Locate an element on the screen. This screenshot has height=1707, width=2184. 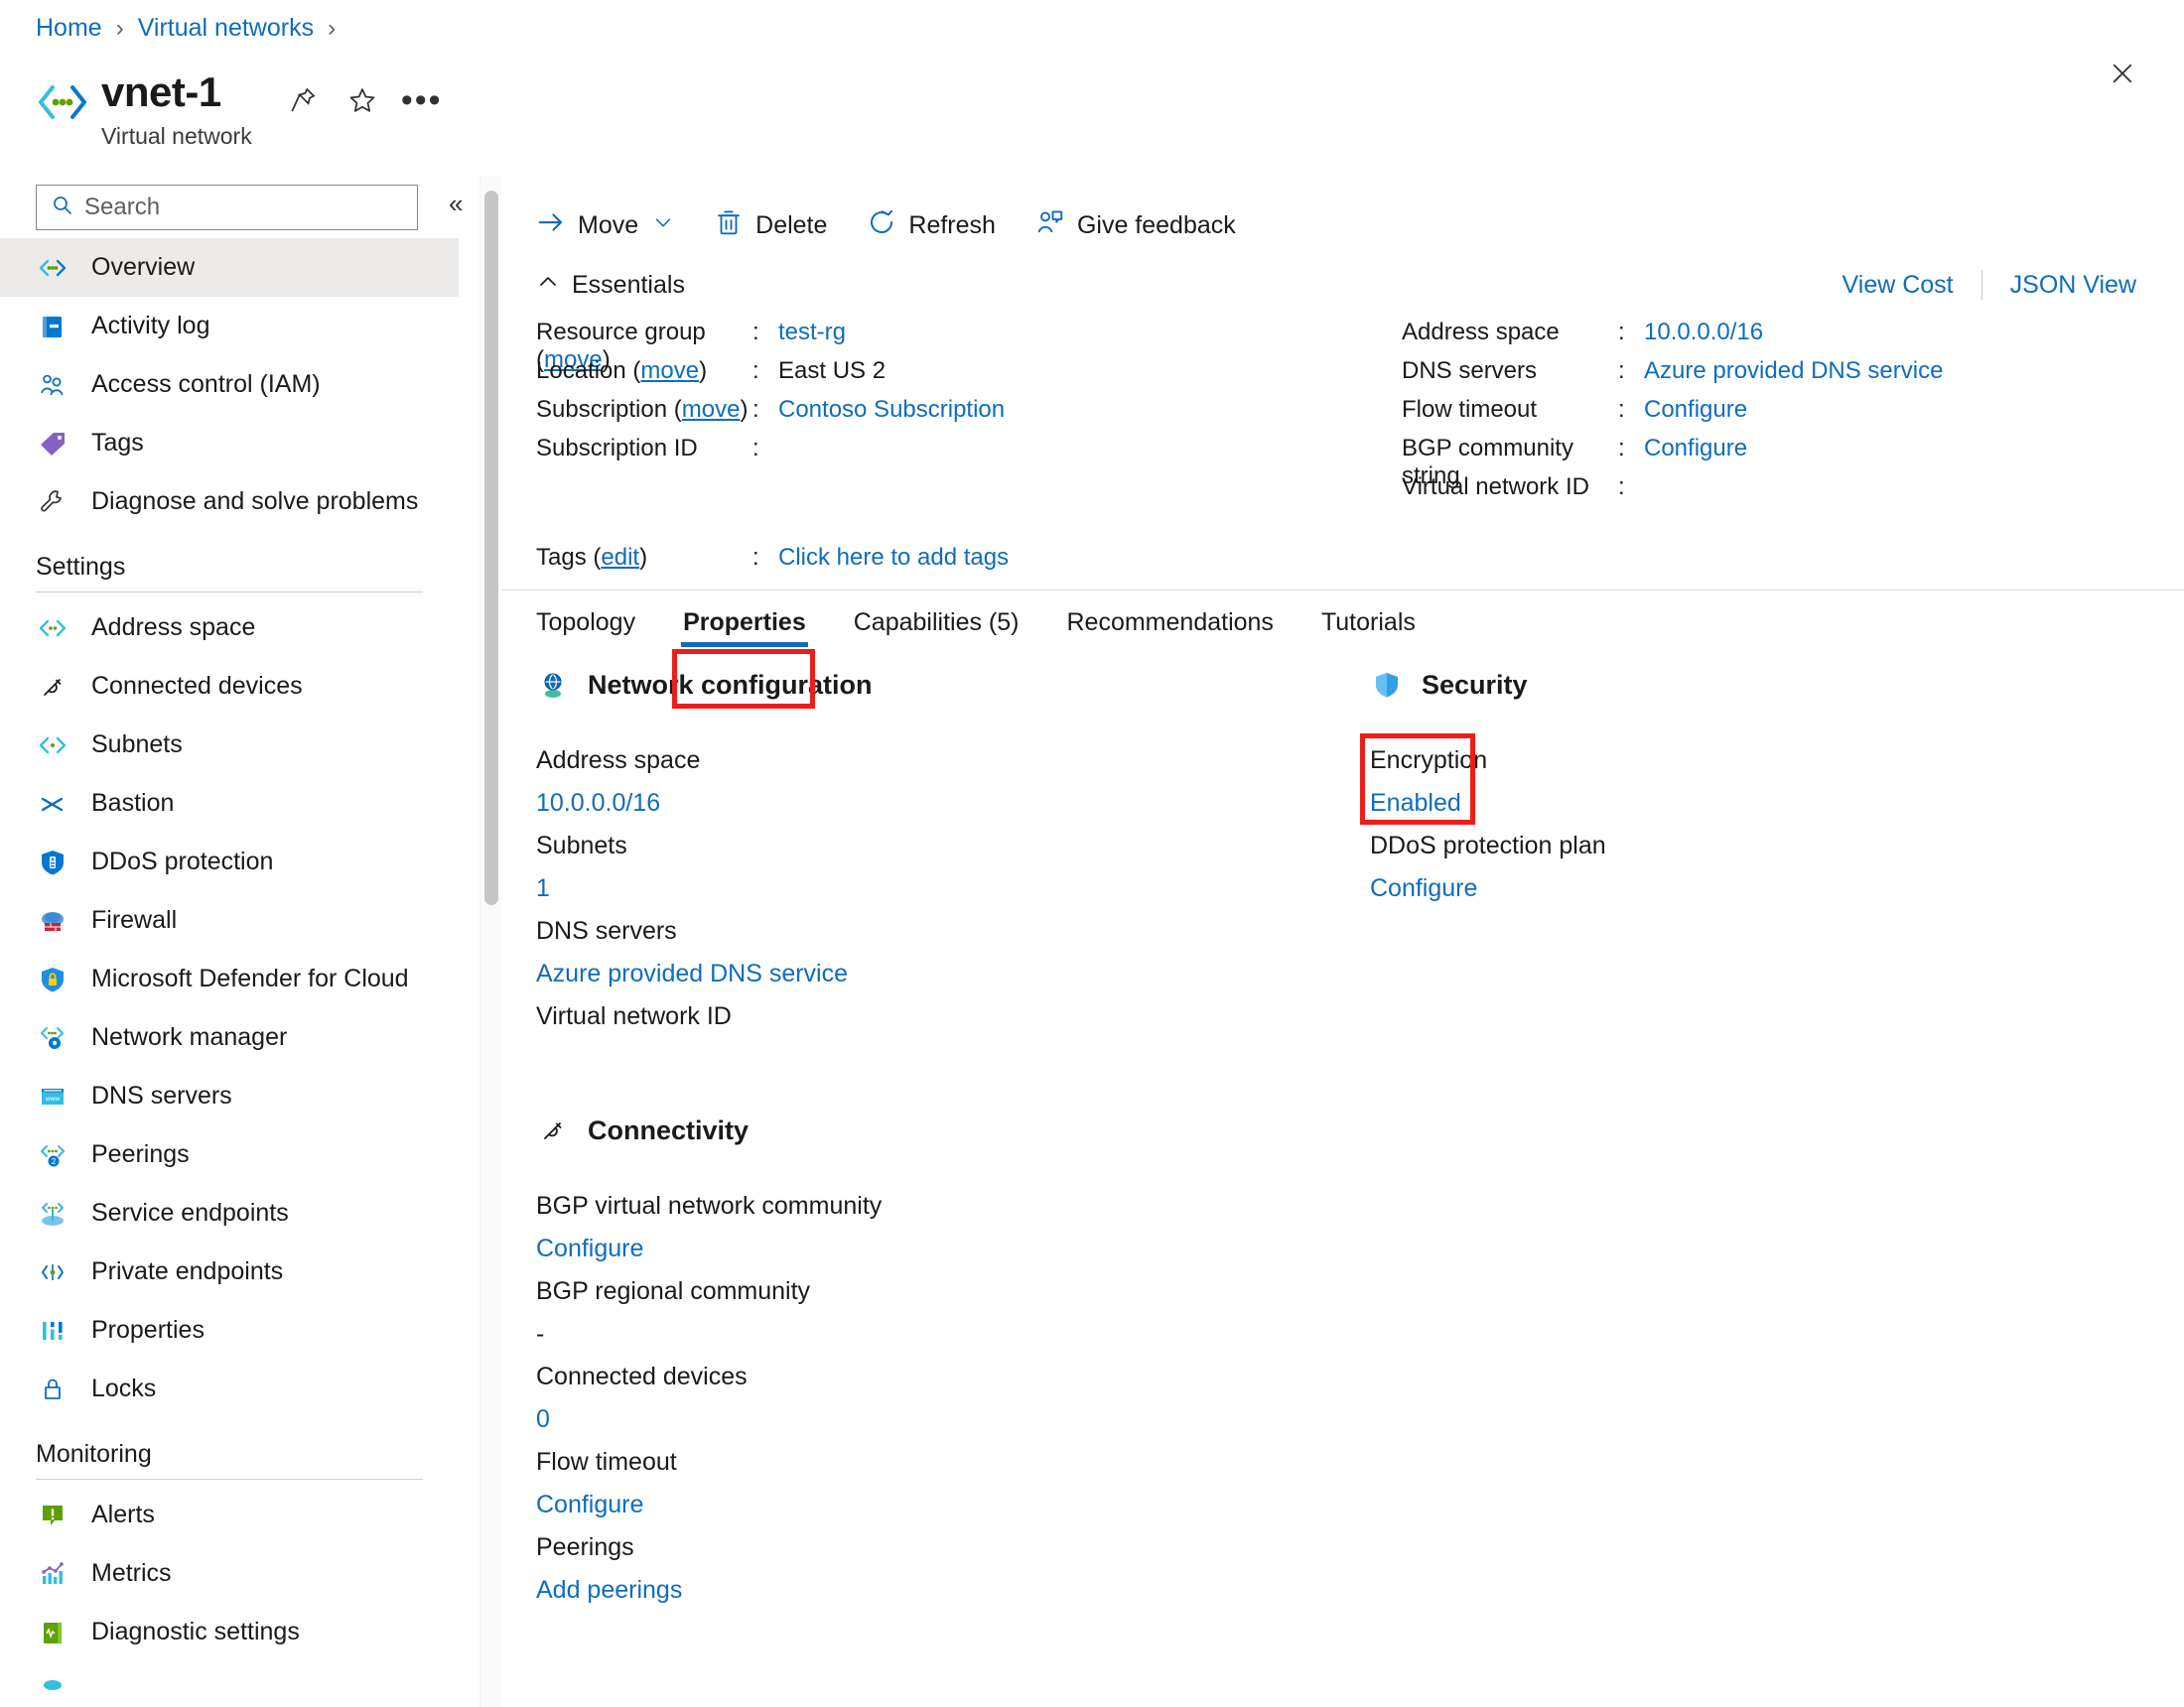
tab-capabilities: Capabilities (5) is located at coordinates (936, 614).